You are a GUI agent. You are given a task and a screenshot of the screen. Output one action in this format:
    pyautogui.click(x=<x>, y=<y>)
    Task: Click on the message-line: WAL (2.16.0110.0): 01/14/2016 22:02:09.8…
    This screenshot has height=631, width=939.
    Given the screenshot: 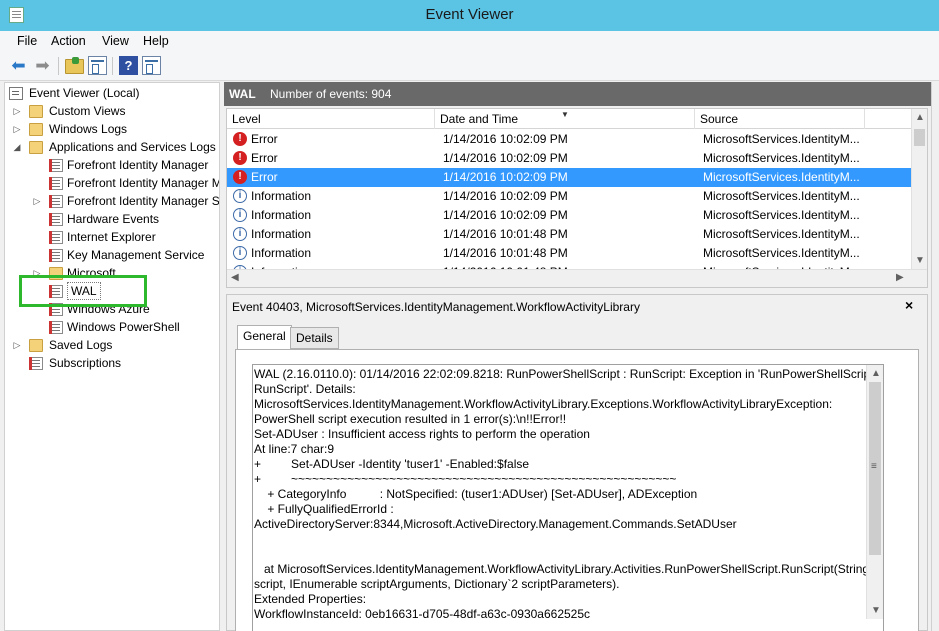 What is the action you would take?
    pyautogui.click(x=567, y=374)
    